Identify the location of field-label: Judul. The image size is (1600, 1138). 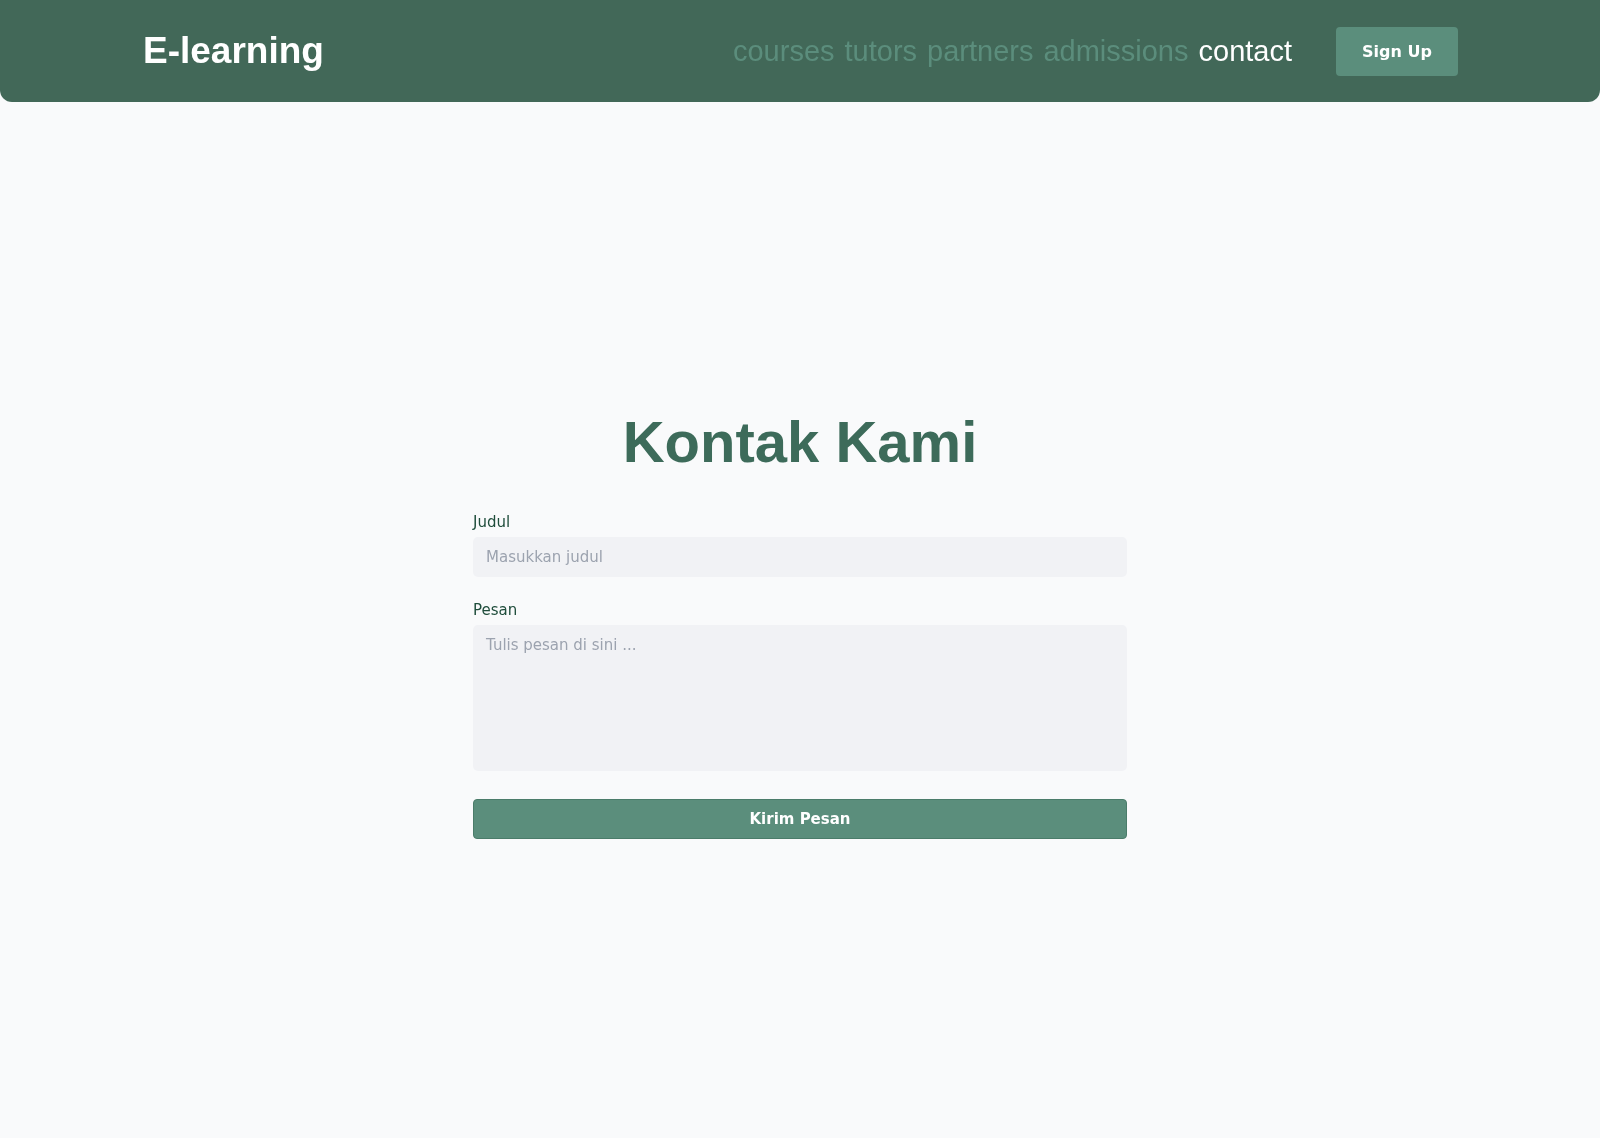
(492, 522).